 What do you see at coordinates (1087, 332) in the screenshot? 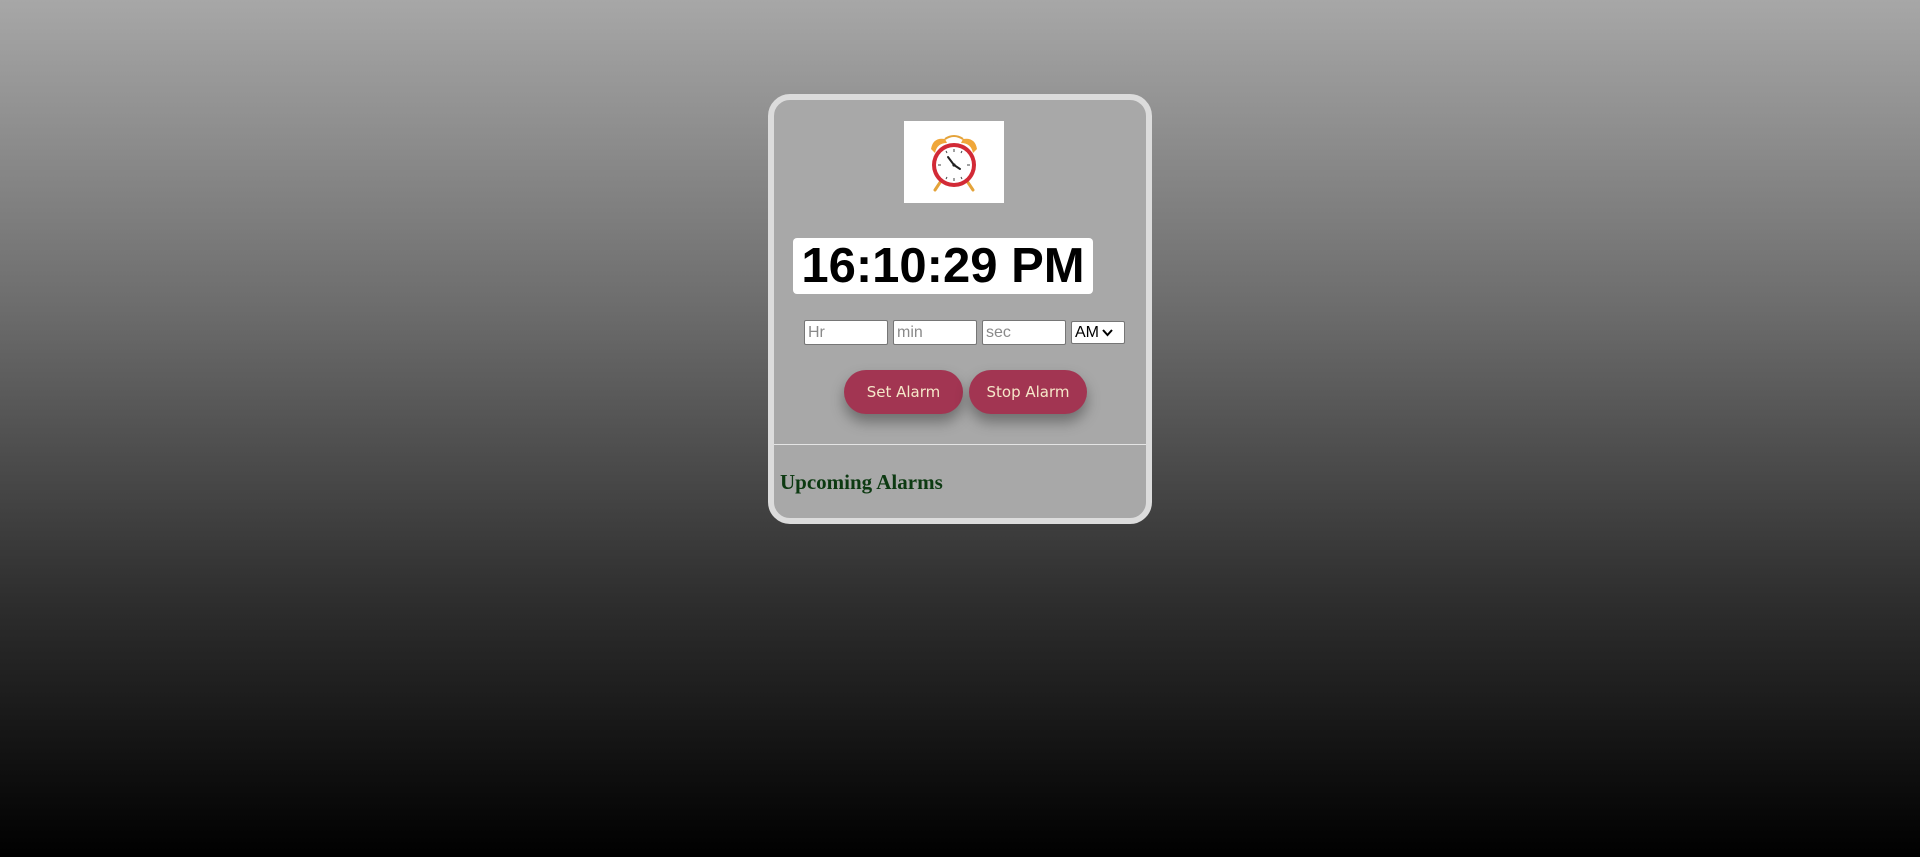
I see `ampm-selected-value: AM` at bounding box center [1087, 332].